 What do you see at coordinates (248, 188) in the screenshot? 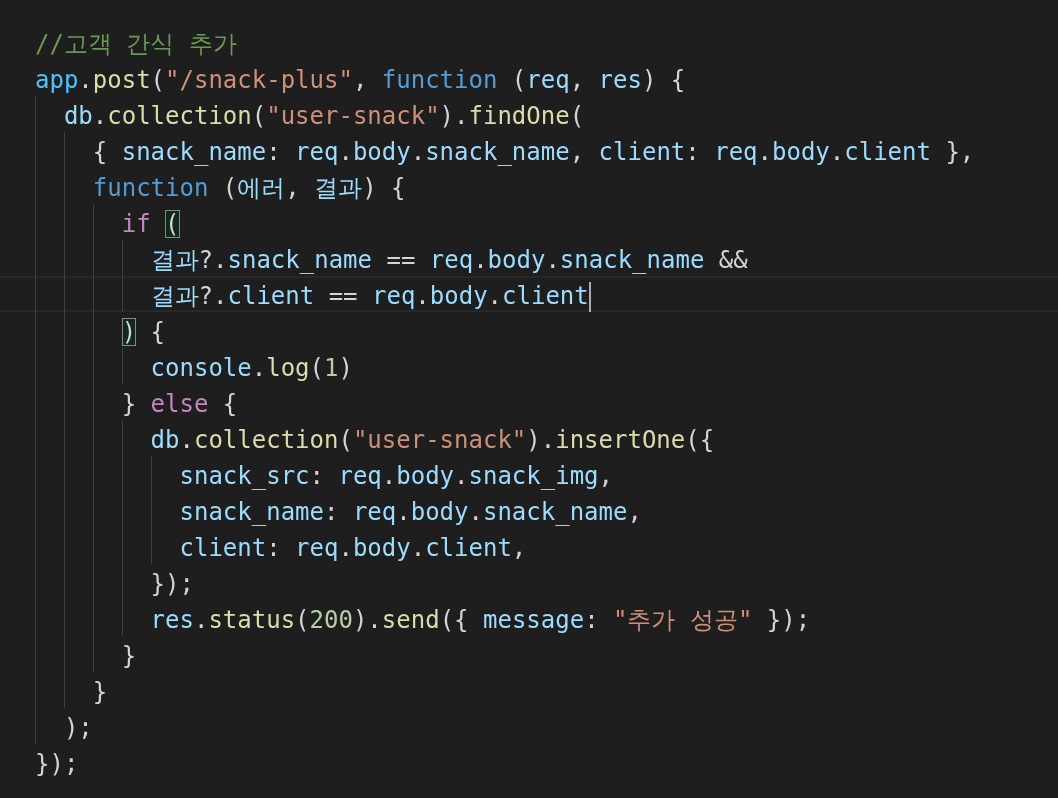
I see `code-line: function (에러, 결과) {` at bounding box center [248, 188].